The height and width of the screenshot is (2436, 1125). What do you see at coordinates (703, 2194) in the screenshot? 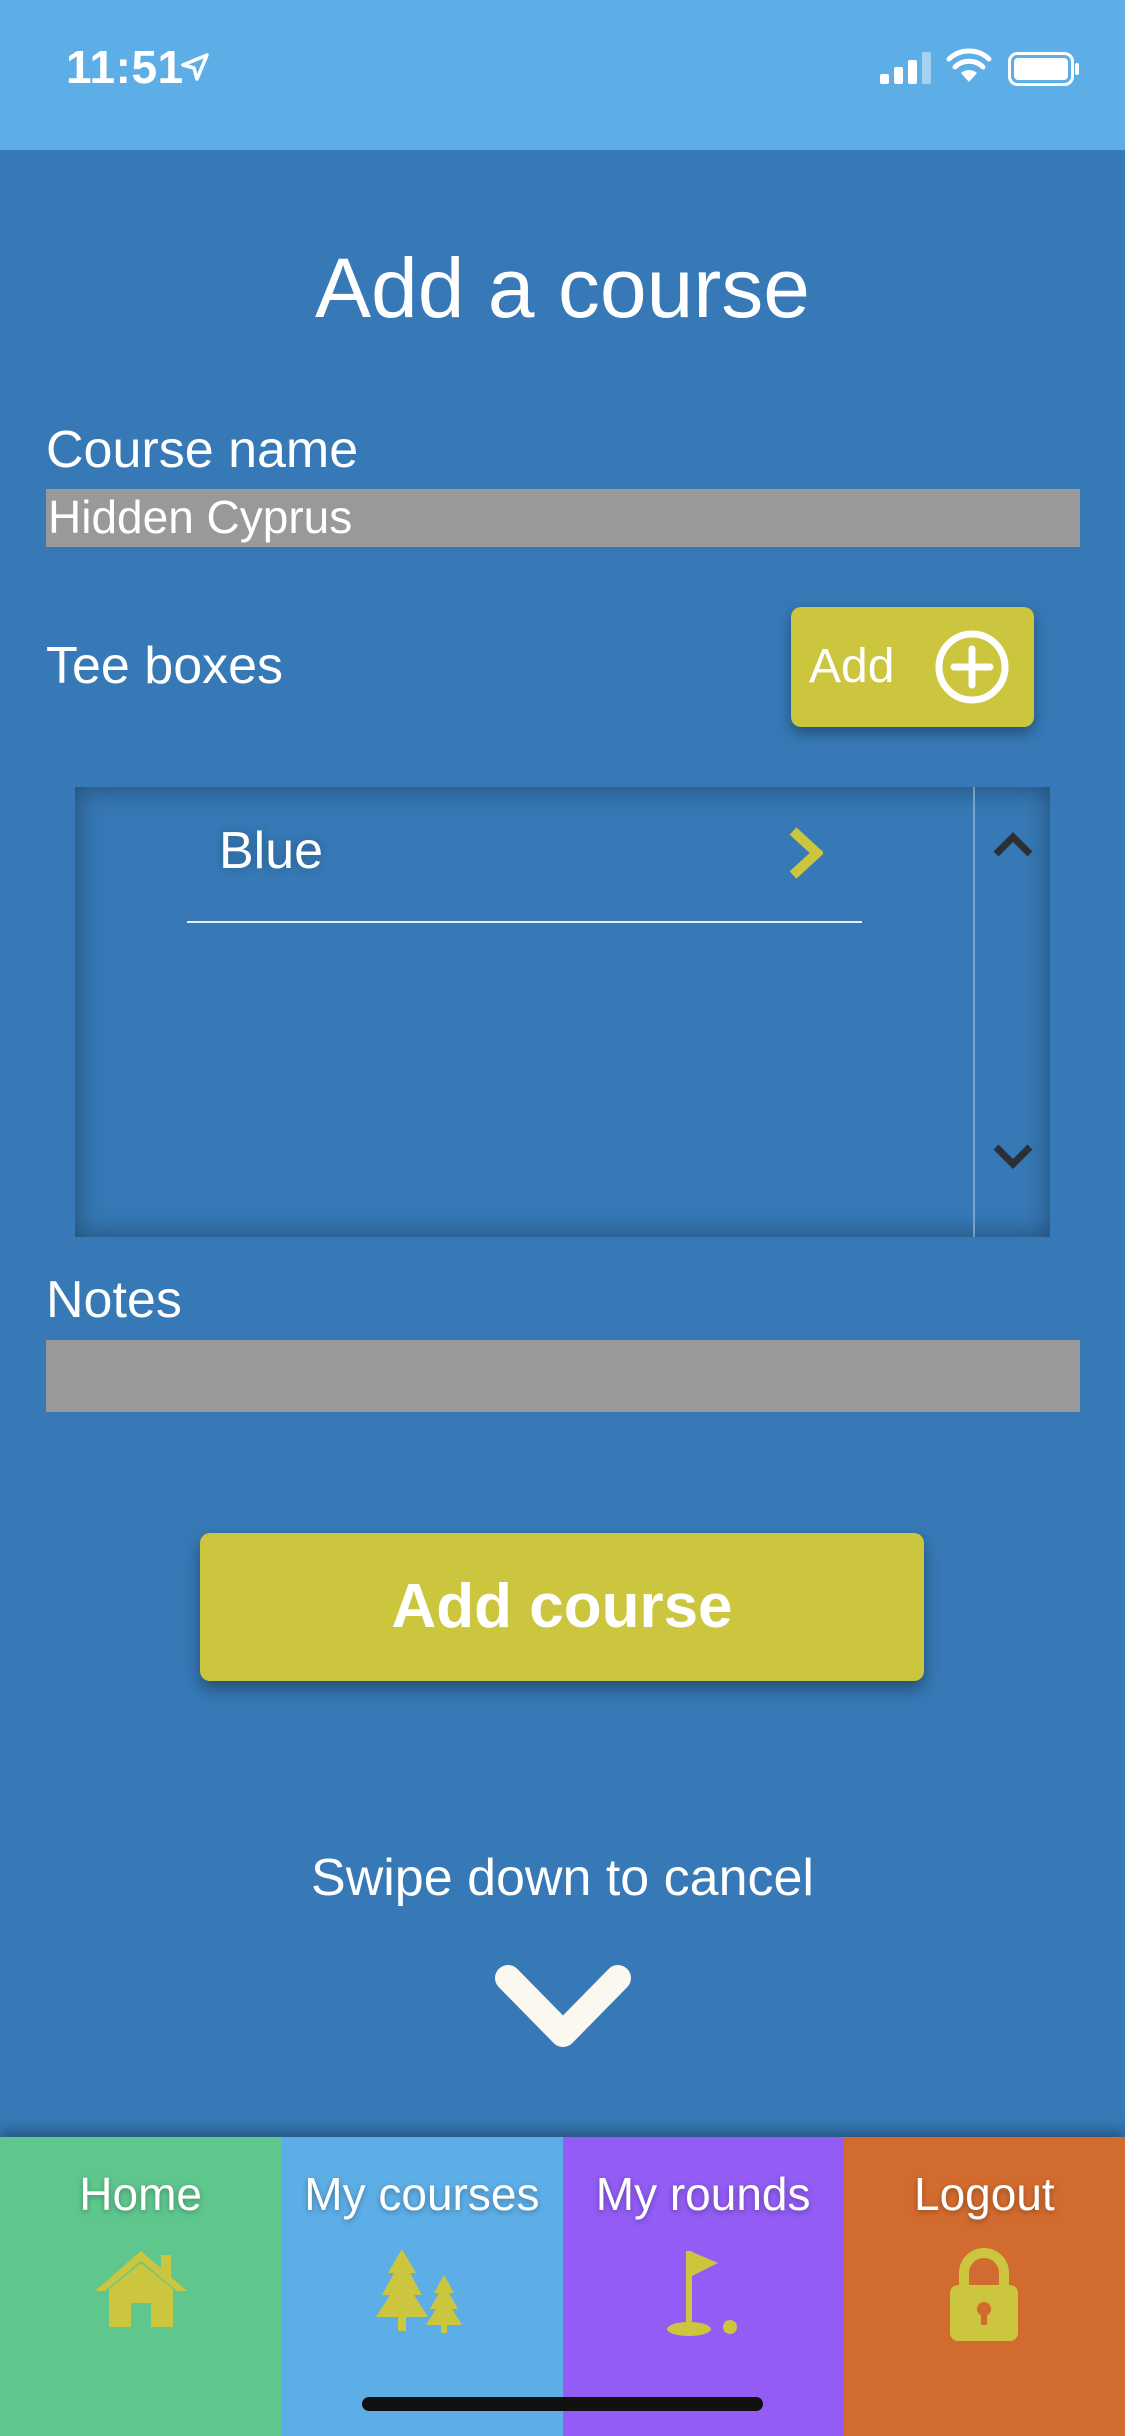
I see `nav-tab-label: My rounds` at bounding box center [703, 2194].